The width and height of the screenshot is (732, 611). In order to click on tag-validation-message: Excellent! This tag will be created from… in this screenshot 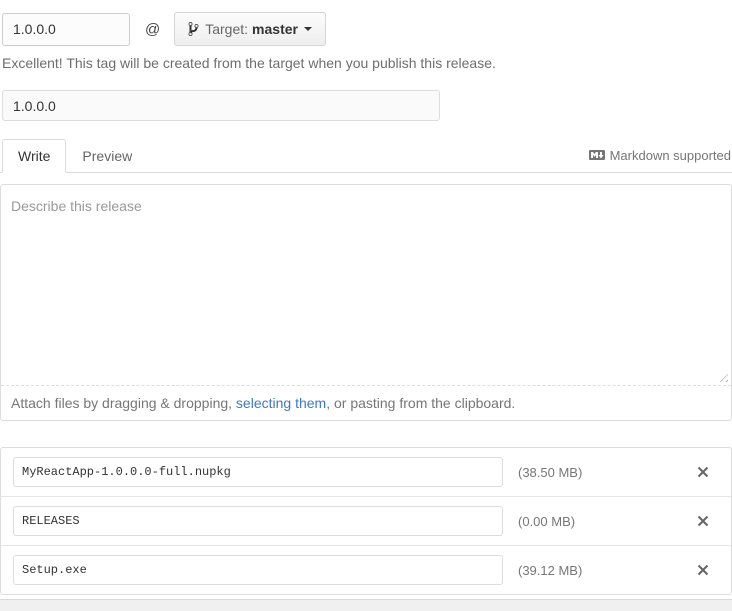, I will do `click(249, 63)`.